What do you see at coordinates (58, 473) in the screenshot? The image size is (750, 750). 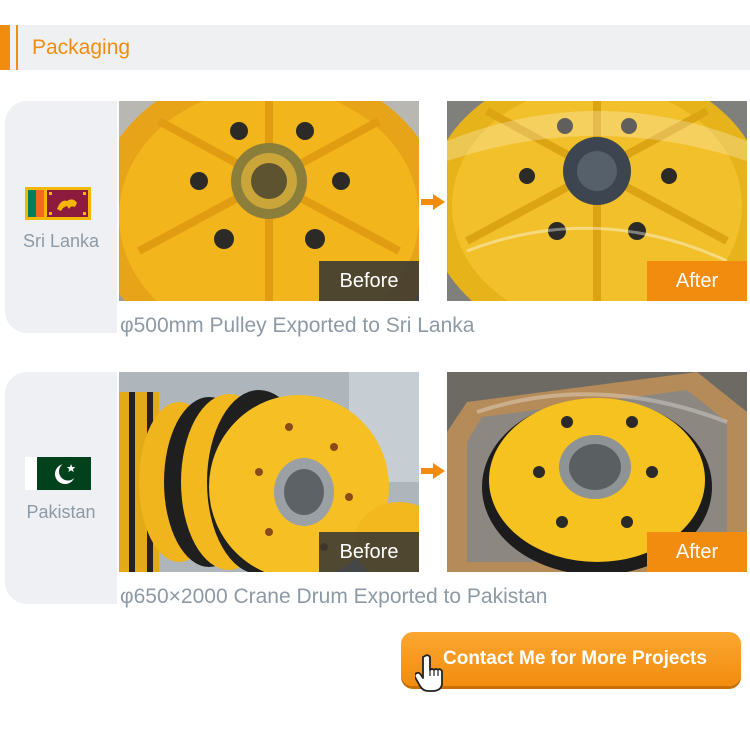 I see `pakistan-flag-icon` at bounding box center [58, 473].